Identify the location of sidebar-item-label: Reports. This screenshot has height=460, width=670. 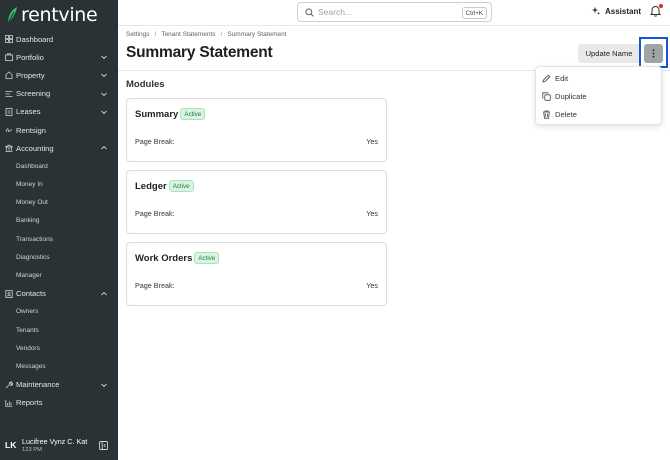
(29, 403).